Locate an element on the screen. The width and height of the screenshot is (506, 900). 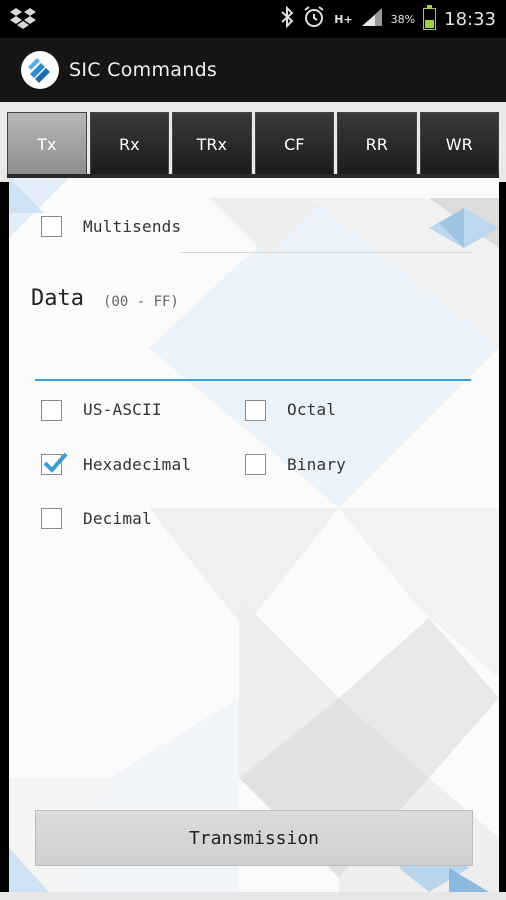
us-ascii-checkbox is located at coordinates (51, 410).